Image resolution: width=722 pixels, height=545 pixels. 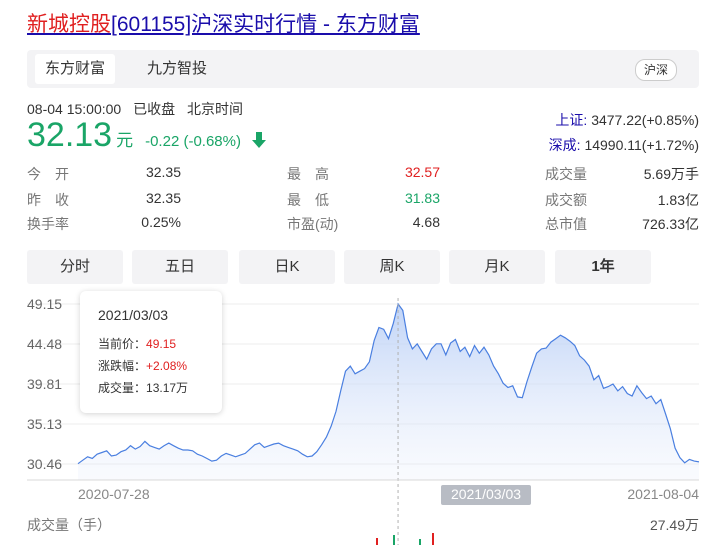 What do you see at coordinates (122, 344) in the screenshot?
I see `tooltip-price-label: 当前价：` at bounding box center [122, 344].